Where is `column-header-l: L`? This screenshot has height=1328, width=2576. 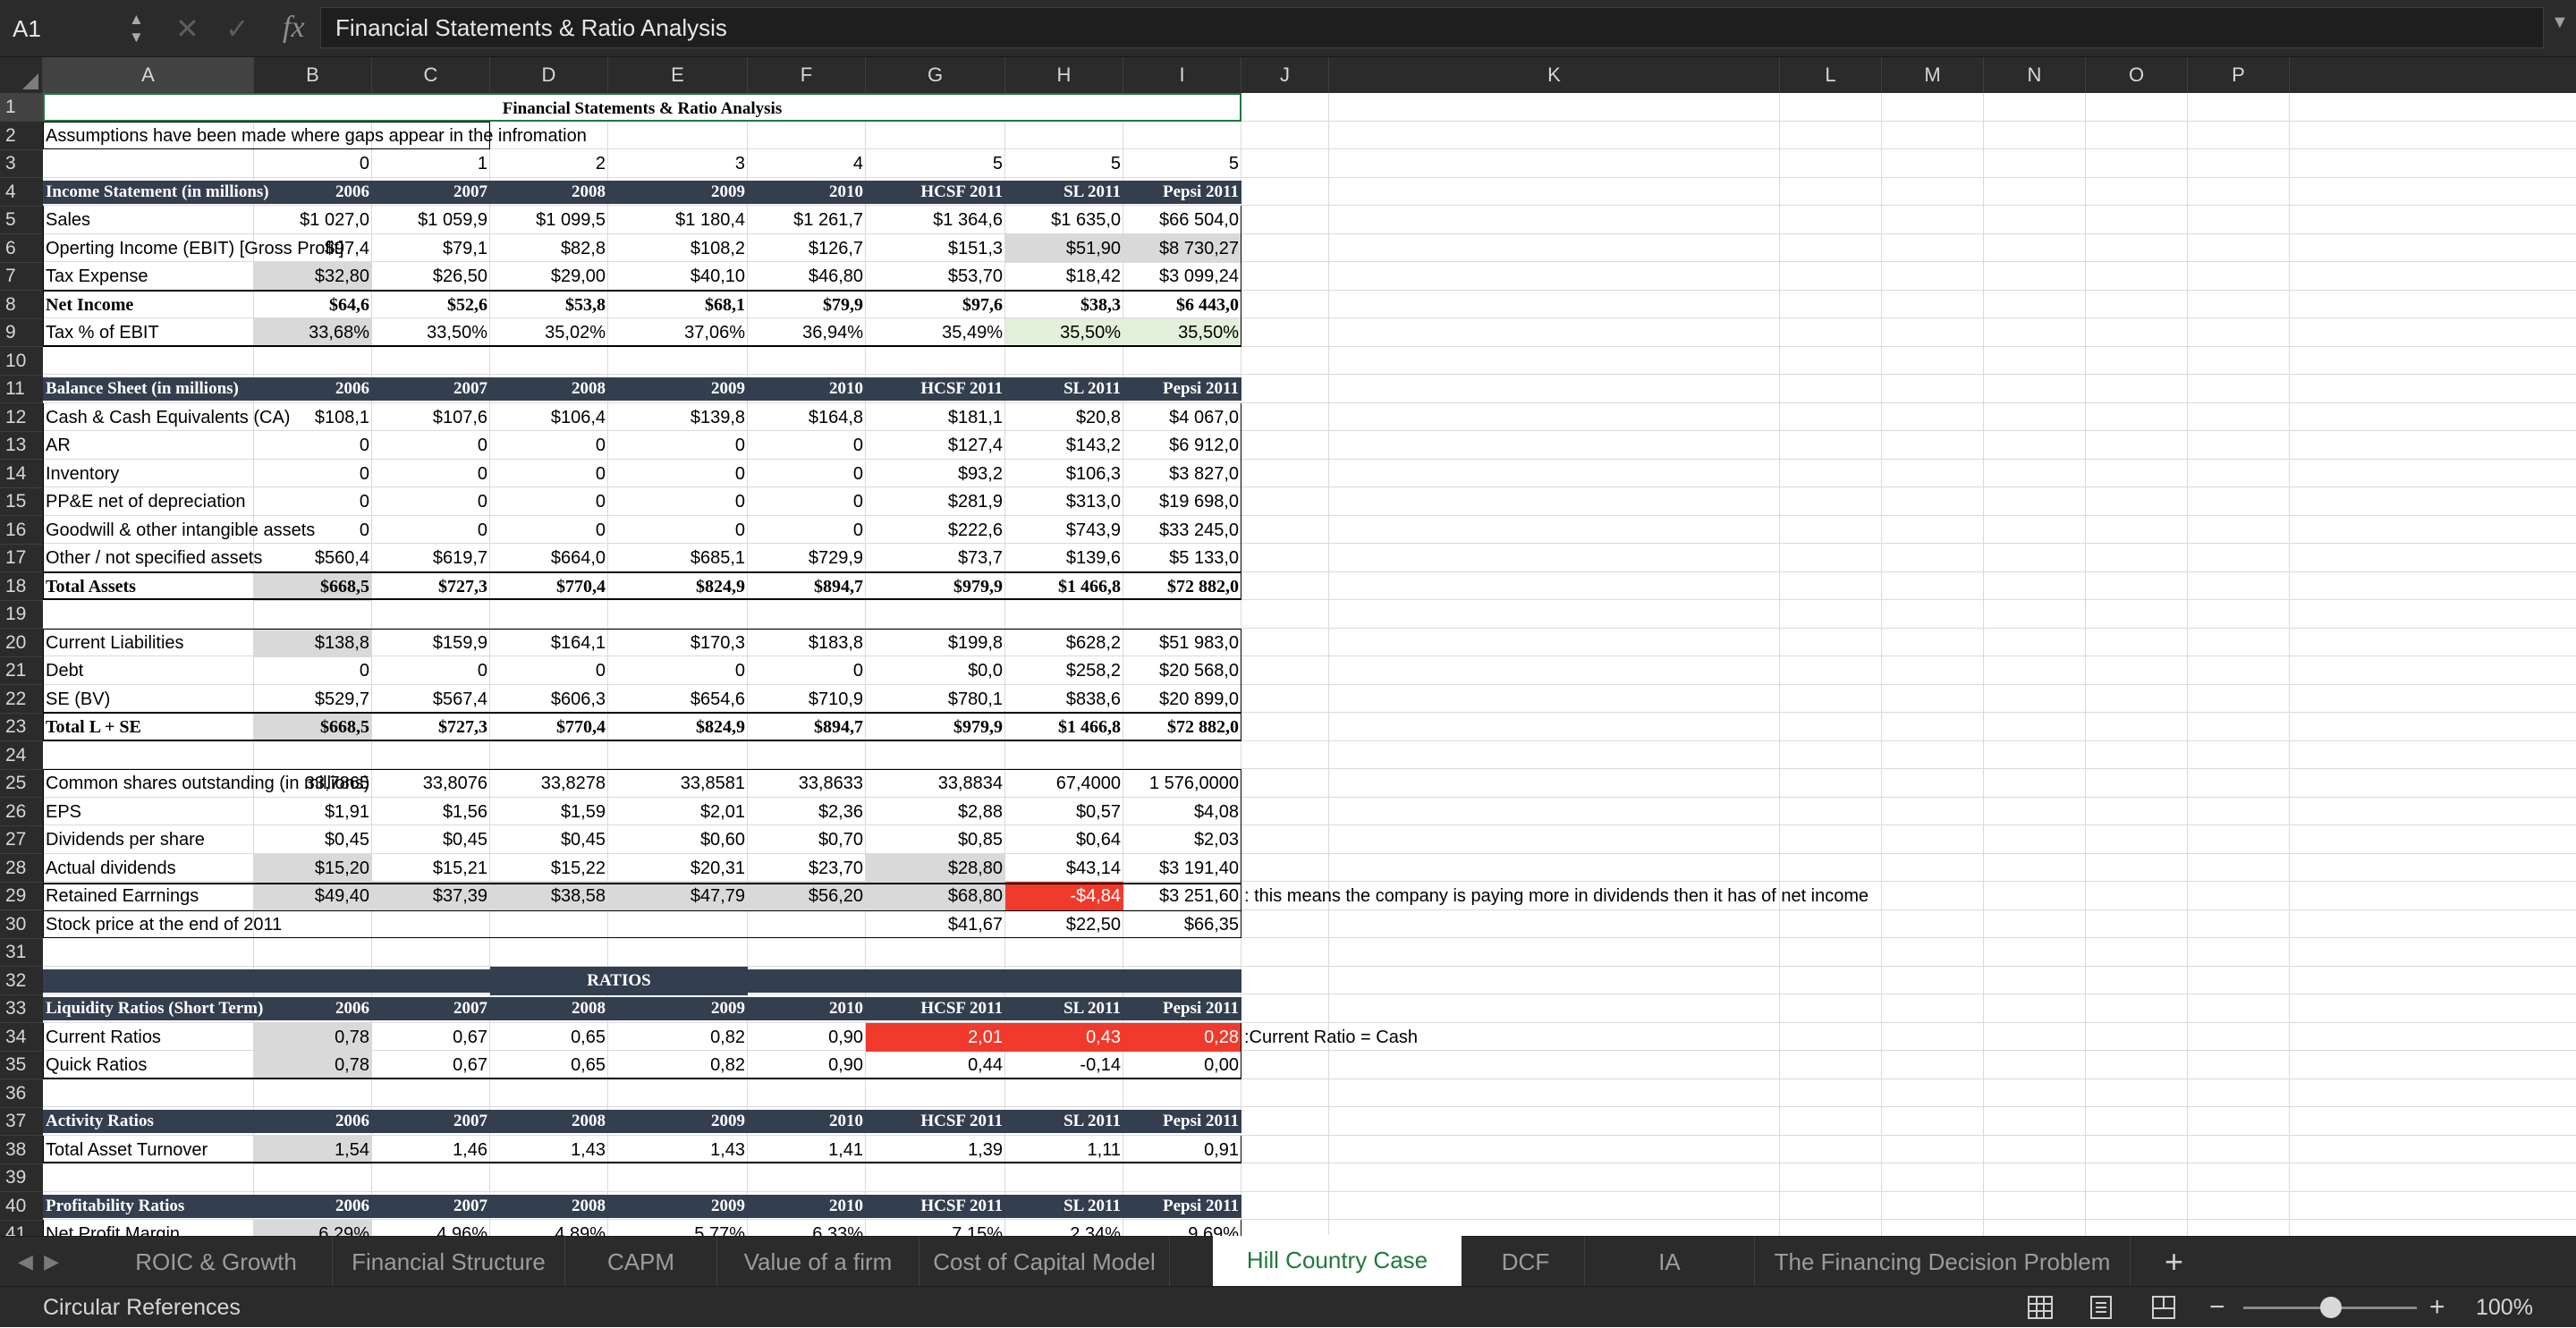 column-header-l: L is located at coordinates (1831, 75).